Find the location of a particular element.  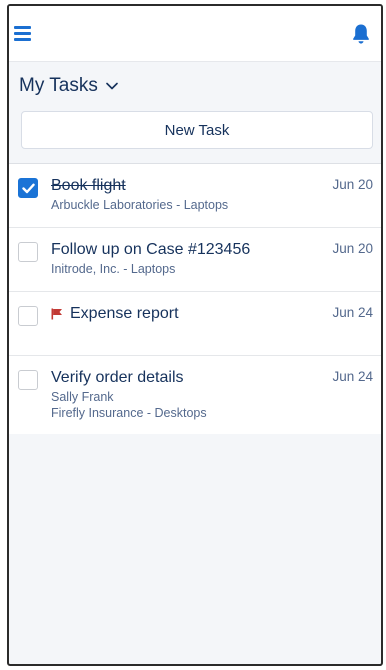

chevron-down-icon is located at coordinates (112, 86).